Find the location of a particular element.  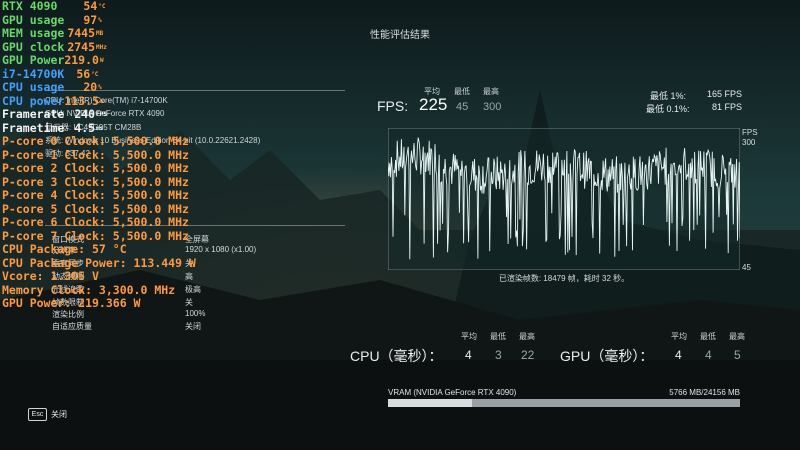

gpu-max: 5 is located at coordinates (737, 355).